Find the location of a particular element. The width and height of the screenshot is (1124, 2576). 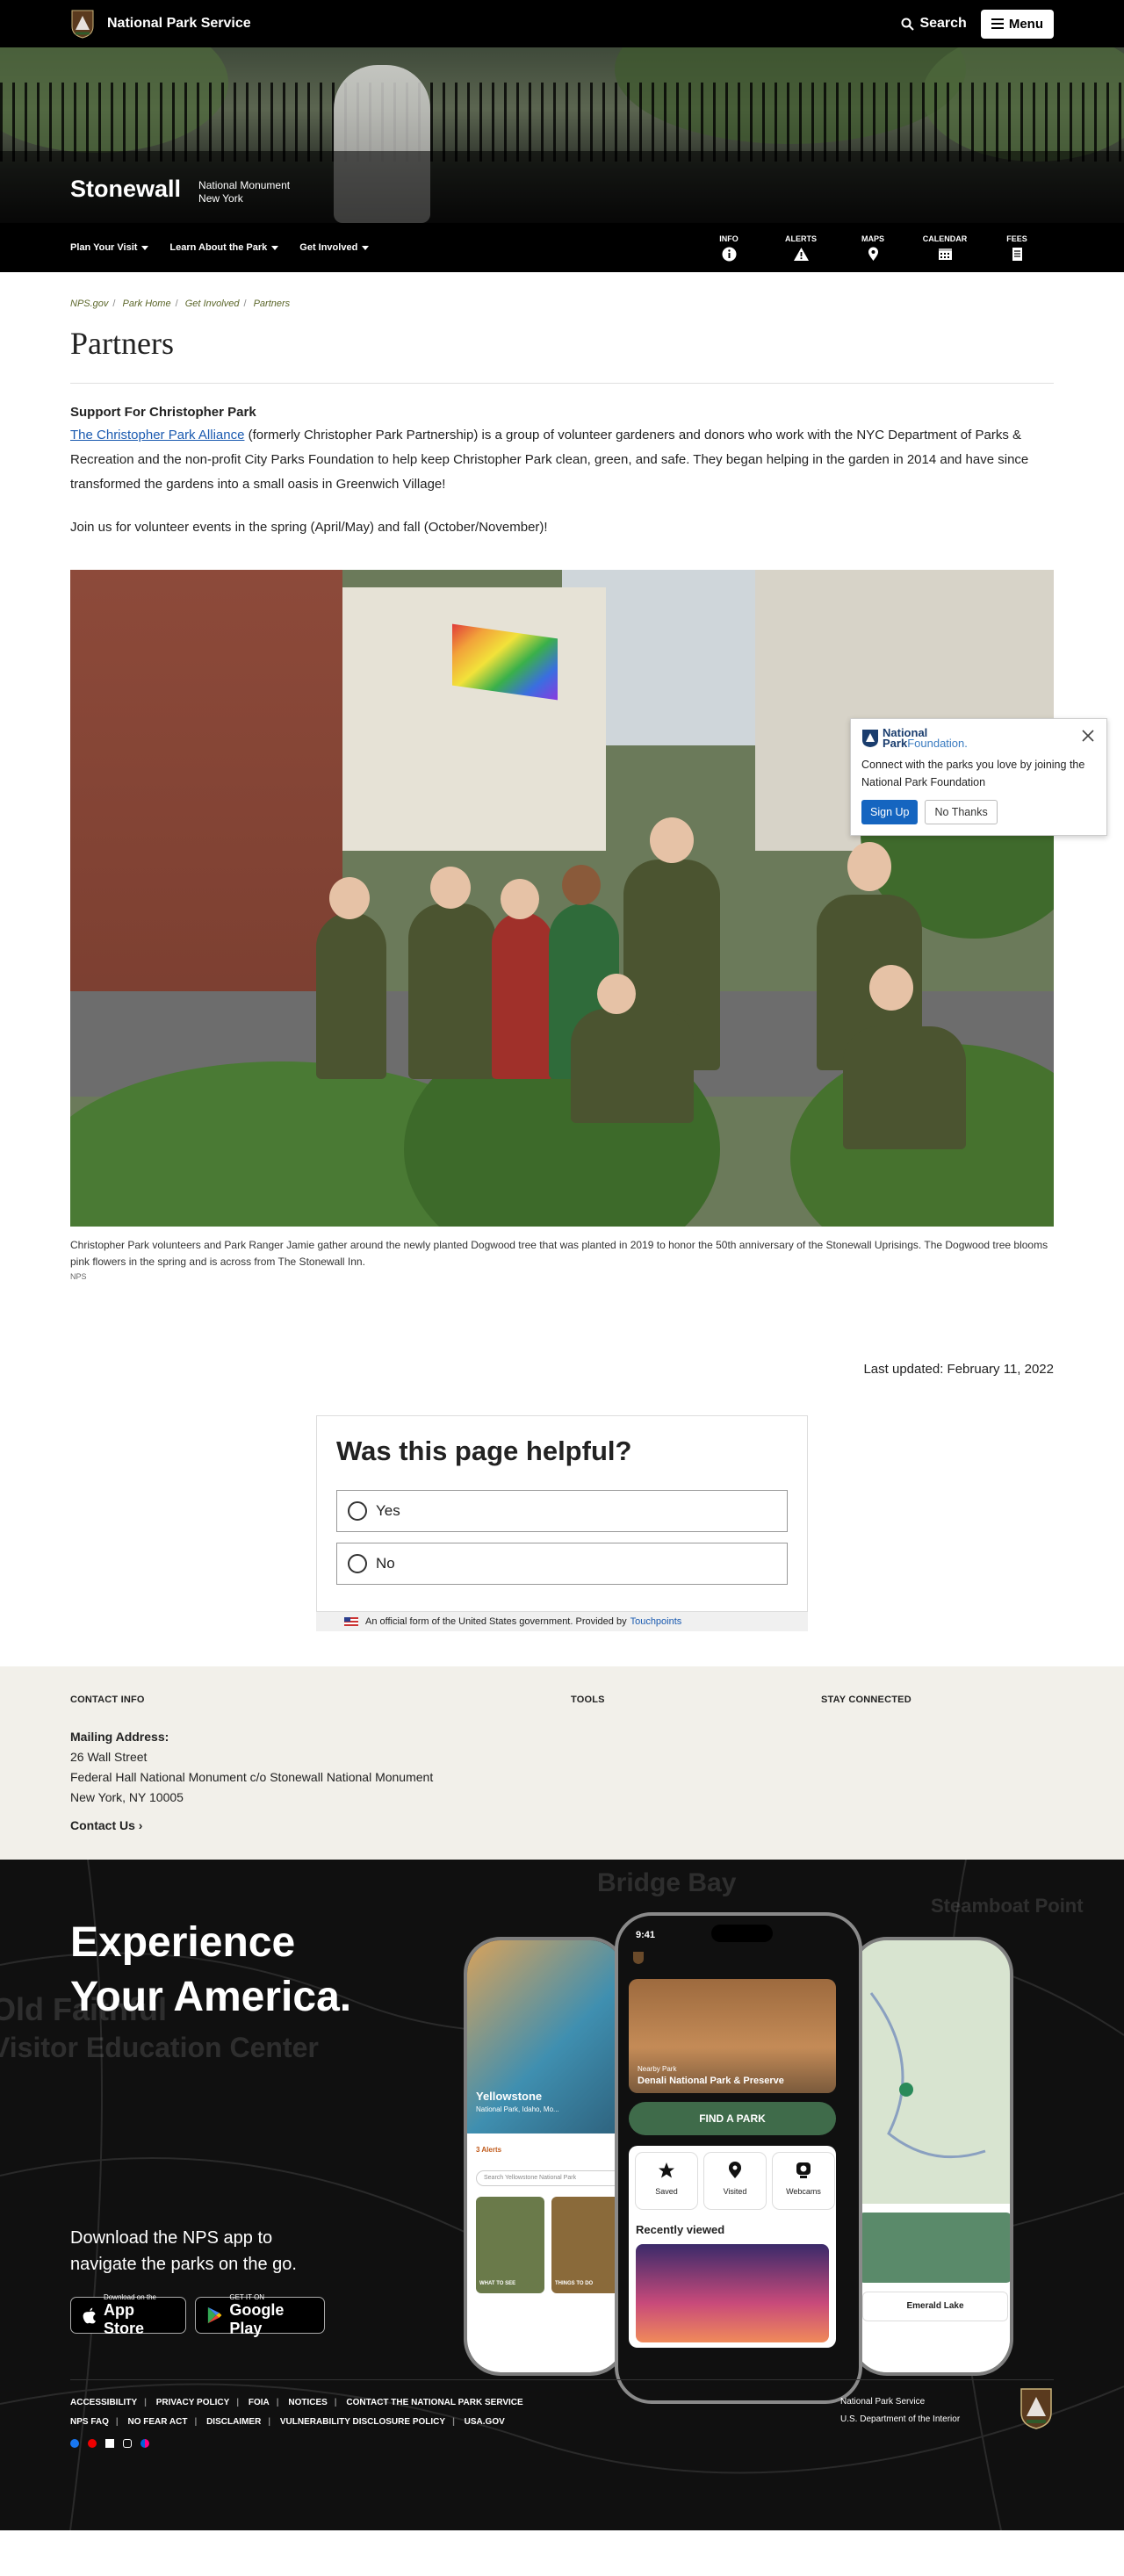

facebook-icon is located at coordinates (75, 2443).